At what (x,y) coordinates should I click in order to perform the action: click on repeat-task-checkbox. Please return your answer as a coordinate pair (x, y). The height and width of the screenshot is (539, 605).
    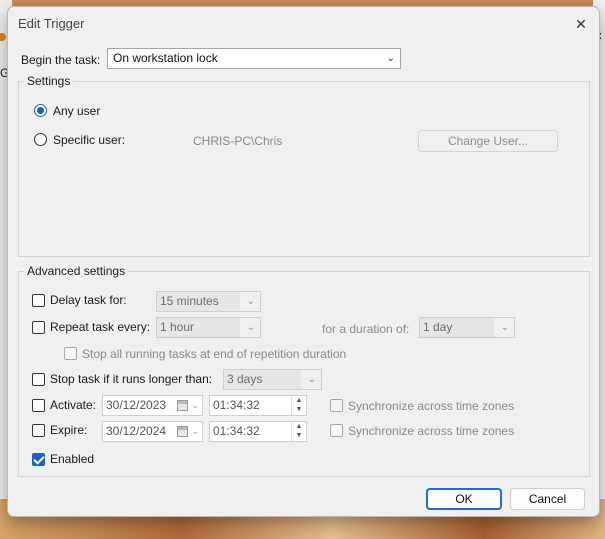
    Looking at the image, I should click on (38, 327).